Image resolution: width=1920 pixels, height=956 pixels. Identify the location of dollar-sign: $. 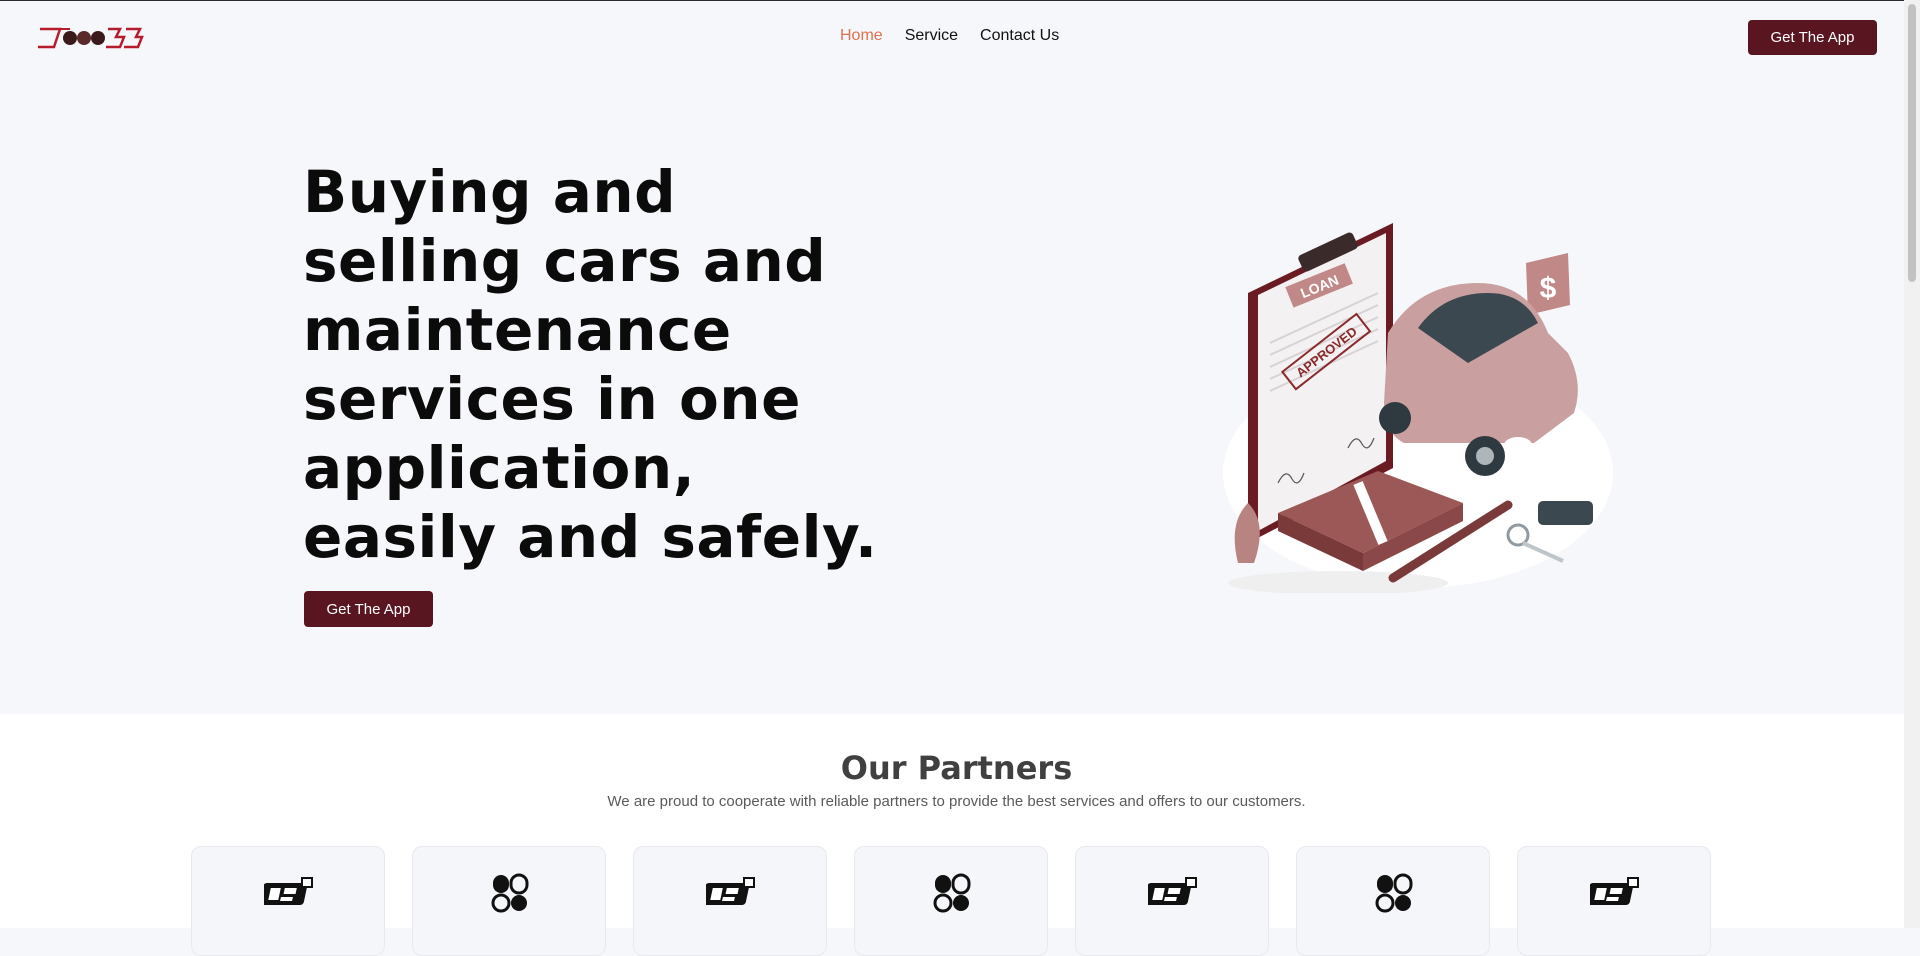
(1548, 288).